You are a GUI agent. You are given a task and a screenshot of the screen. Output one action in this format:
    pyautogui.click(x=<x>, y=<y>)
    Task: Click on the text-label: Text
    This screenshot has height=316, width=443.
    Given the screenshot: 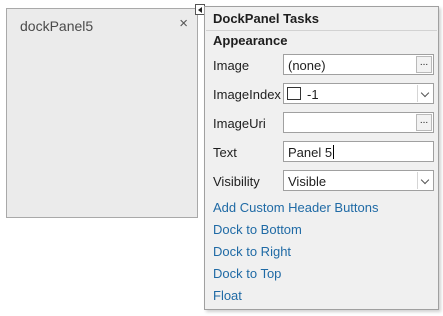 What is the action you would take?
    pyautogui.click(x=225, y=152)
    